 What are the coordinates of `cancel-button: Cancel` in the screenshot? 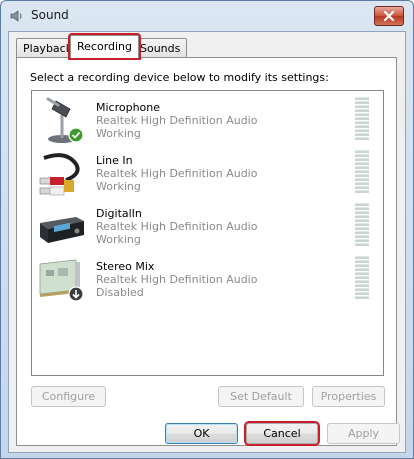 It's located at (282, 433).